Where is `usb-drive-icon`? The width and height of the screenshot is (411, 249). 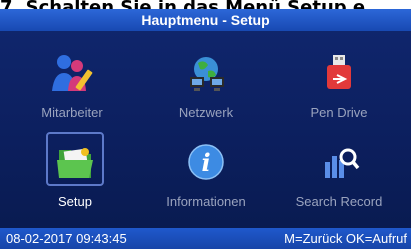 usb-drive-icon is located at coordinates (339, 73).